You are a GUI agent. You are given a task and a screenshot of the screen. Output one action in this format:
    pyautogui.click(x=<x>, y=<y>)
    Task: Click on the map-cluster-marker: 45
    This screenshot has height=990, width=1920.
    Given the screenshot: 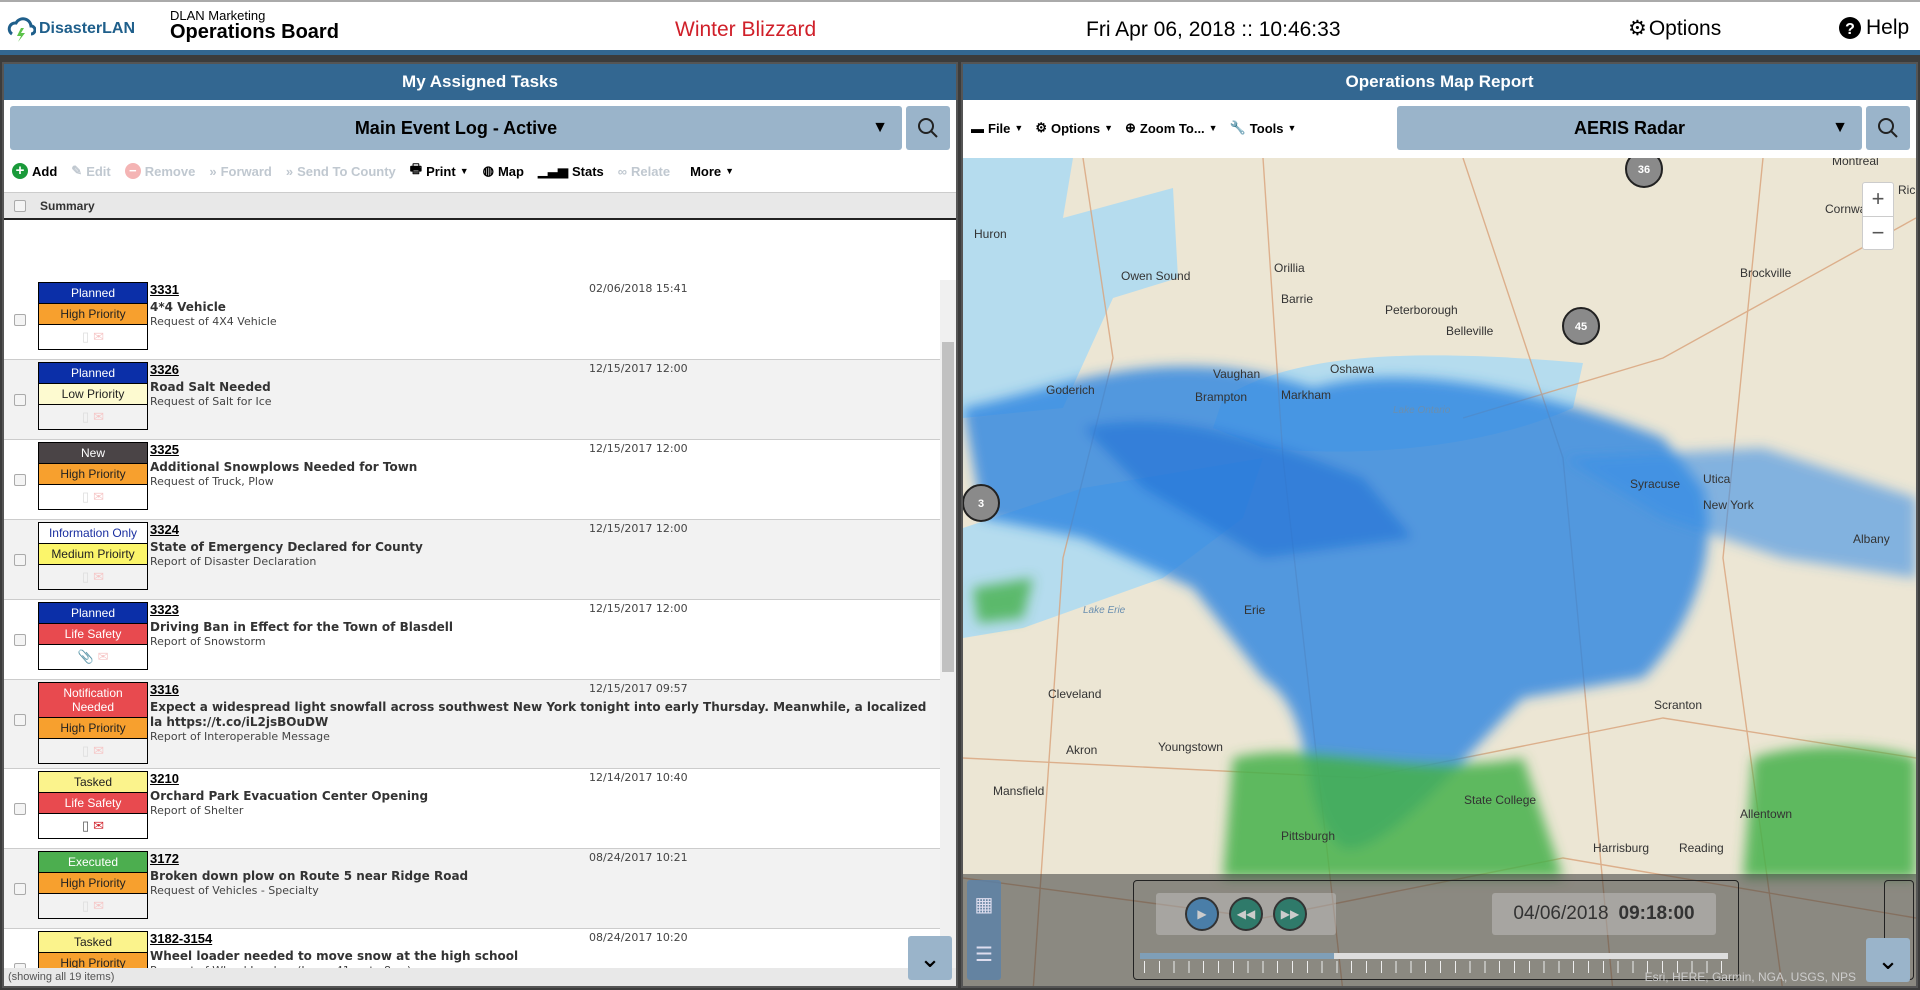 What is the action you would take?
    pyautogui.click(x=1581, y=326)
    